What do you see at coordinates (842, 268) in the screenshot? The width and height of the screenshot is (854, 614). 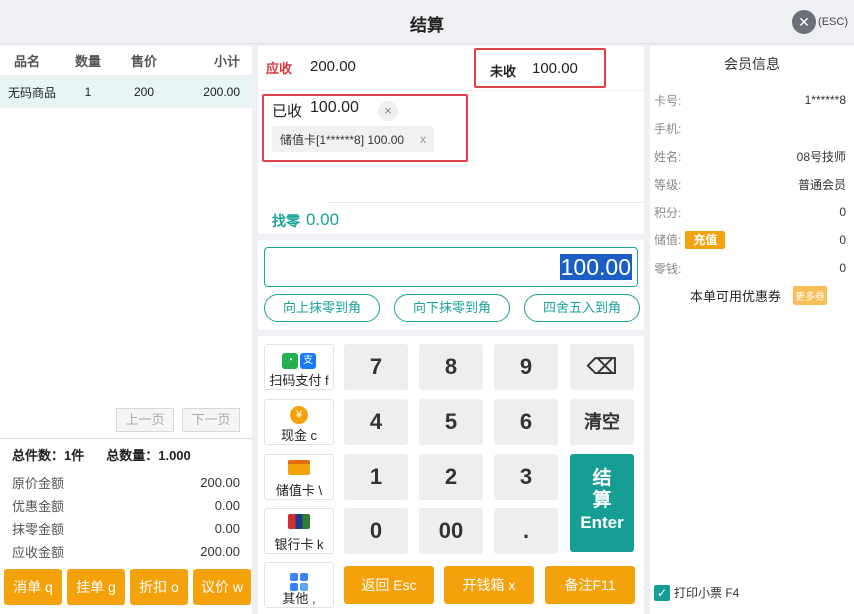 I see `member-value: 0` at bounding box center [842, 268].